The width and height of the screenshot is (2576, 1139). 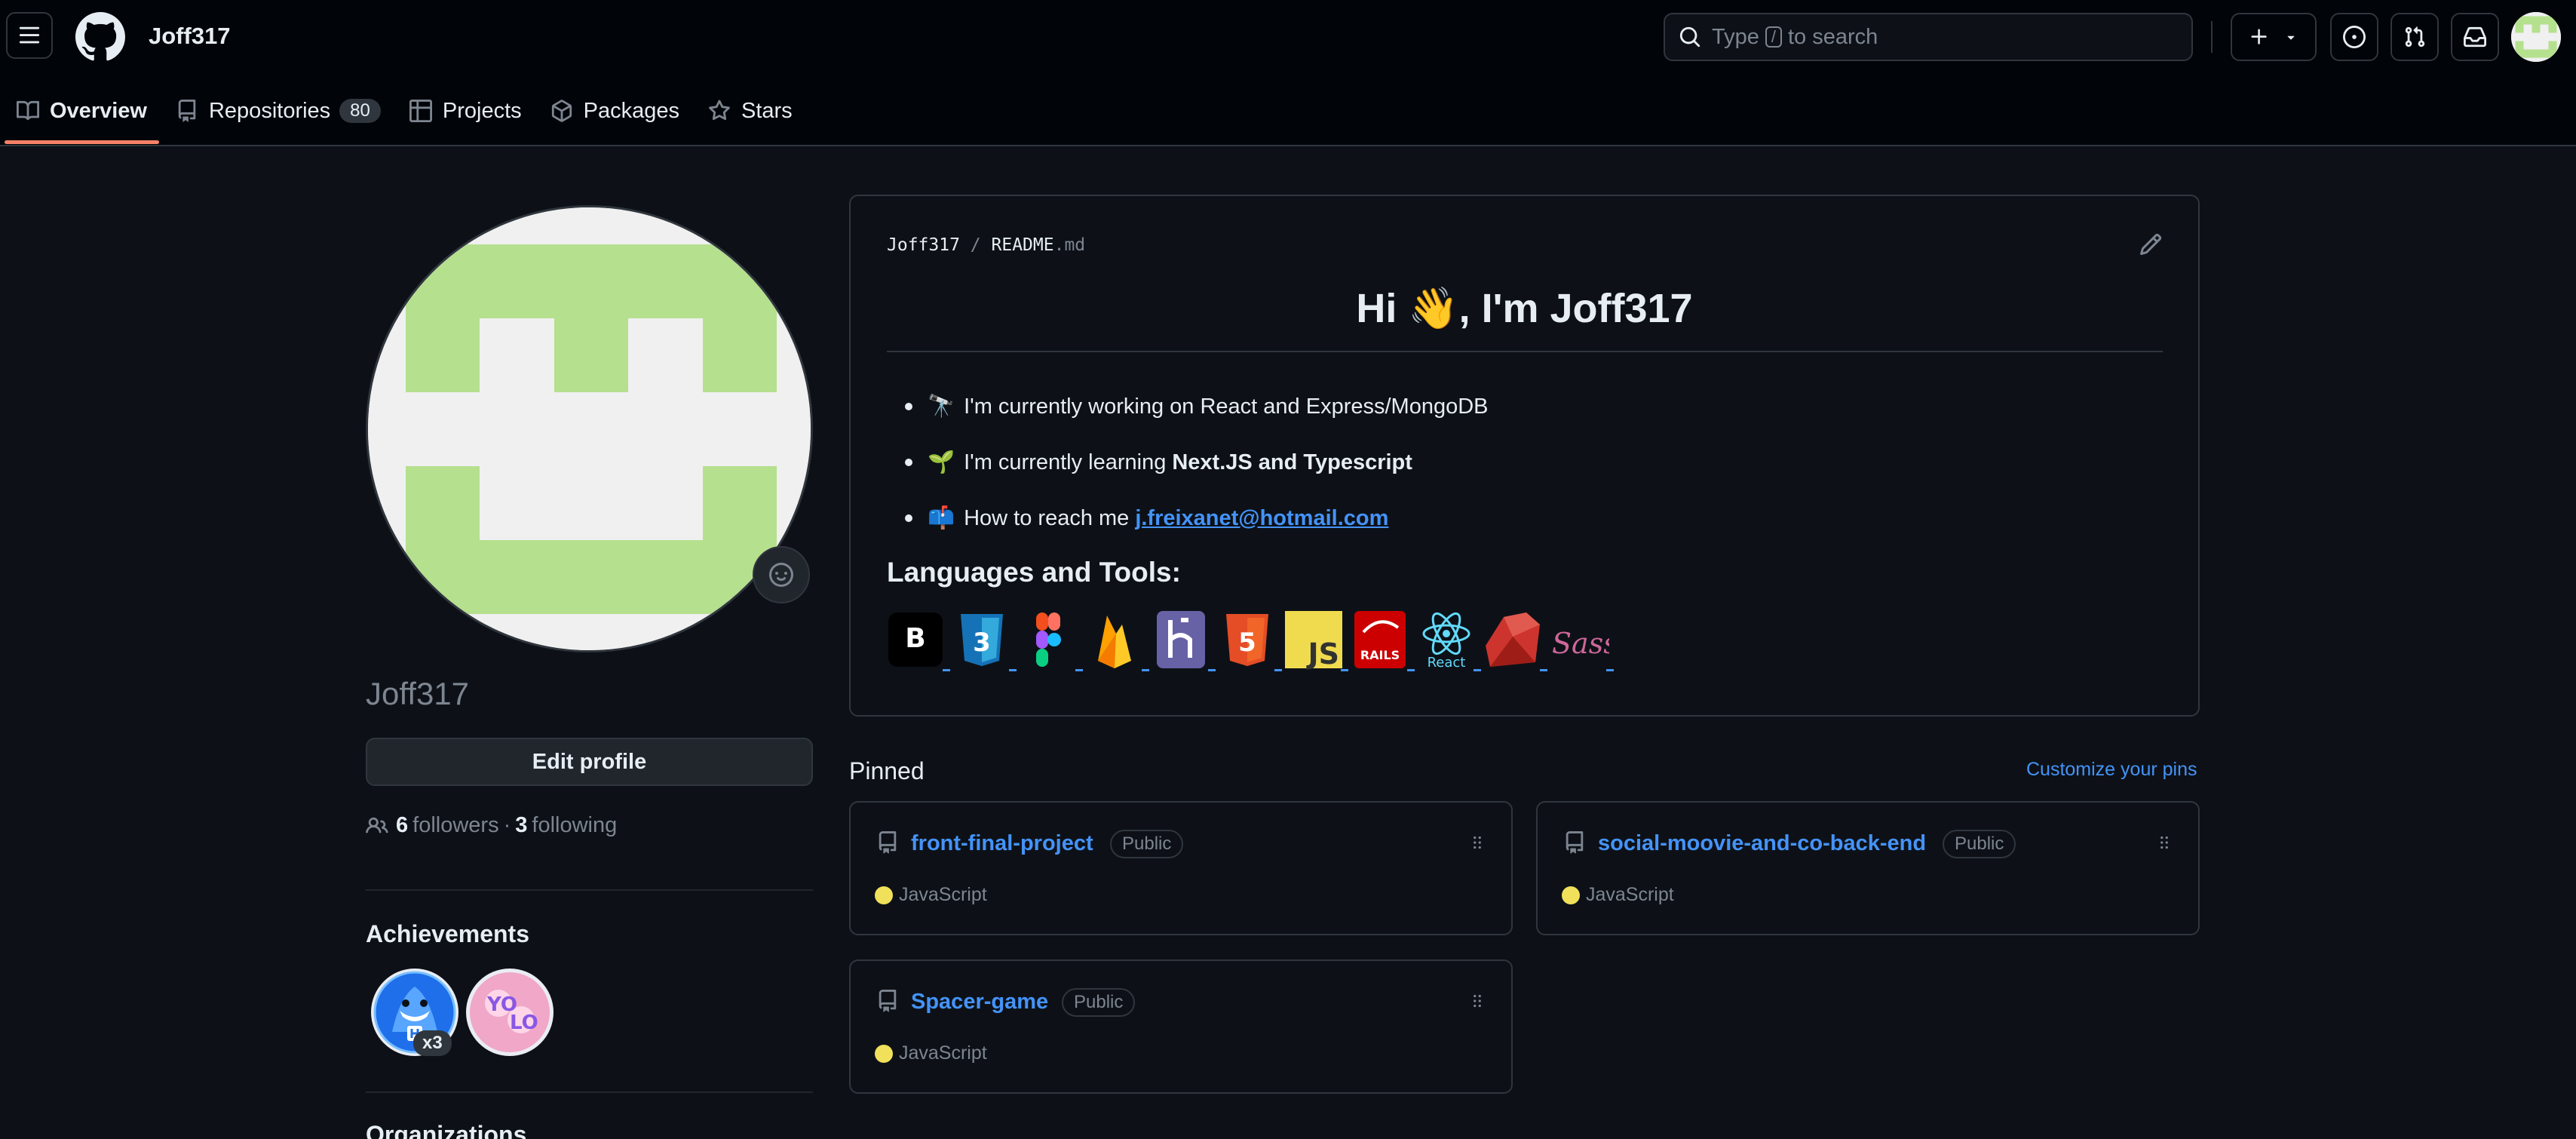 What do you see at coordinates (1315, 640) in the screenshot?
I see `javascript-link: JS` at bounding box center [1315, 640].